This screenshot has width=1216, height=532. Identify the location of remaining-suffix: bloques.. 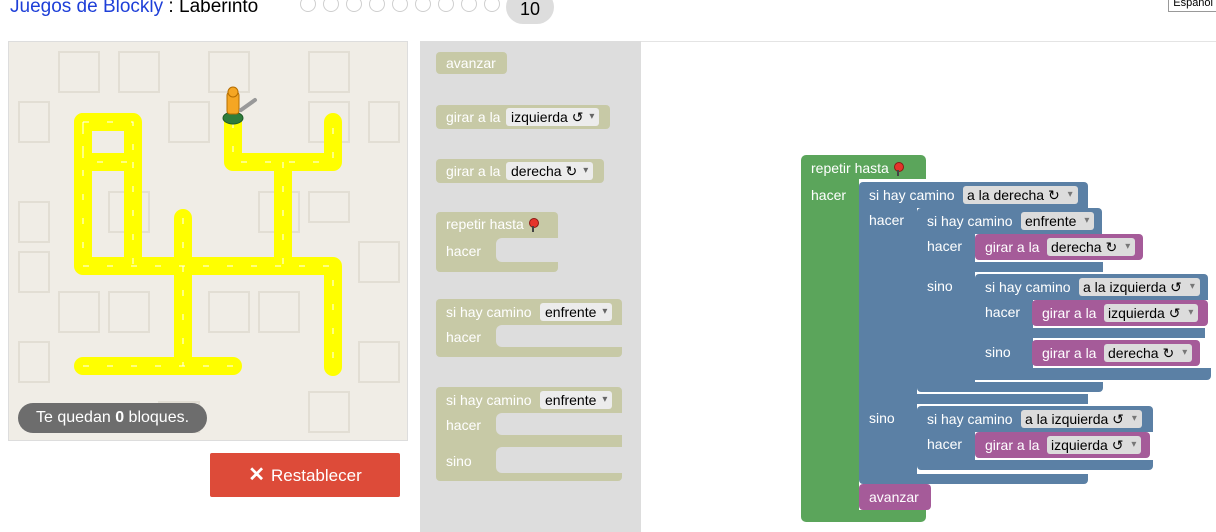
(157, 417).